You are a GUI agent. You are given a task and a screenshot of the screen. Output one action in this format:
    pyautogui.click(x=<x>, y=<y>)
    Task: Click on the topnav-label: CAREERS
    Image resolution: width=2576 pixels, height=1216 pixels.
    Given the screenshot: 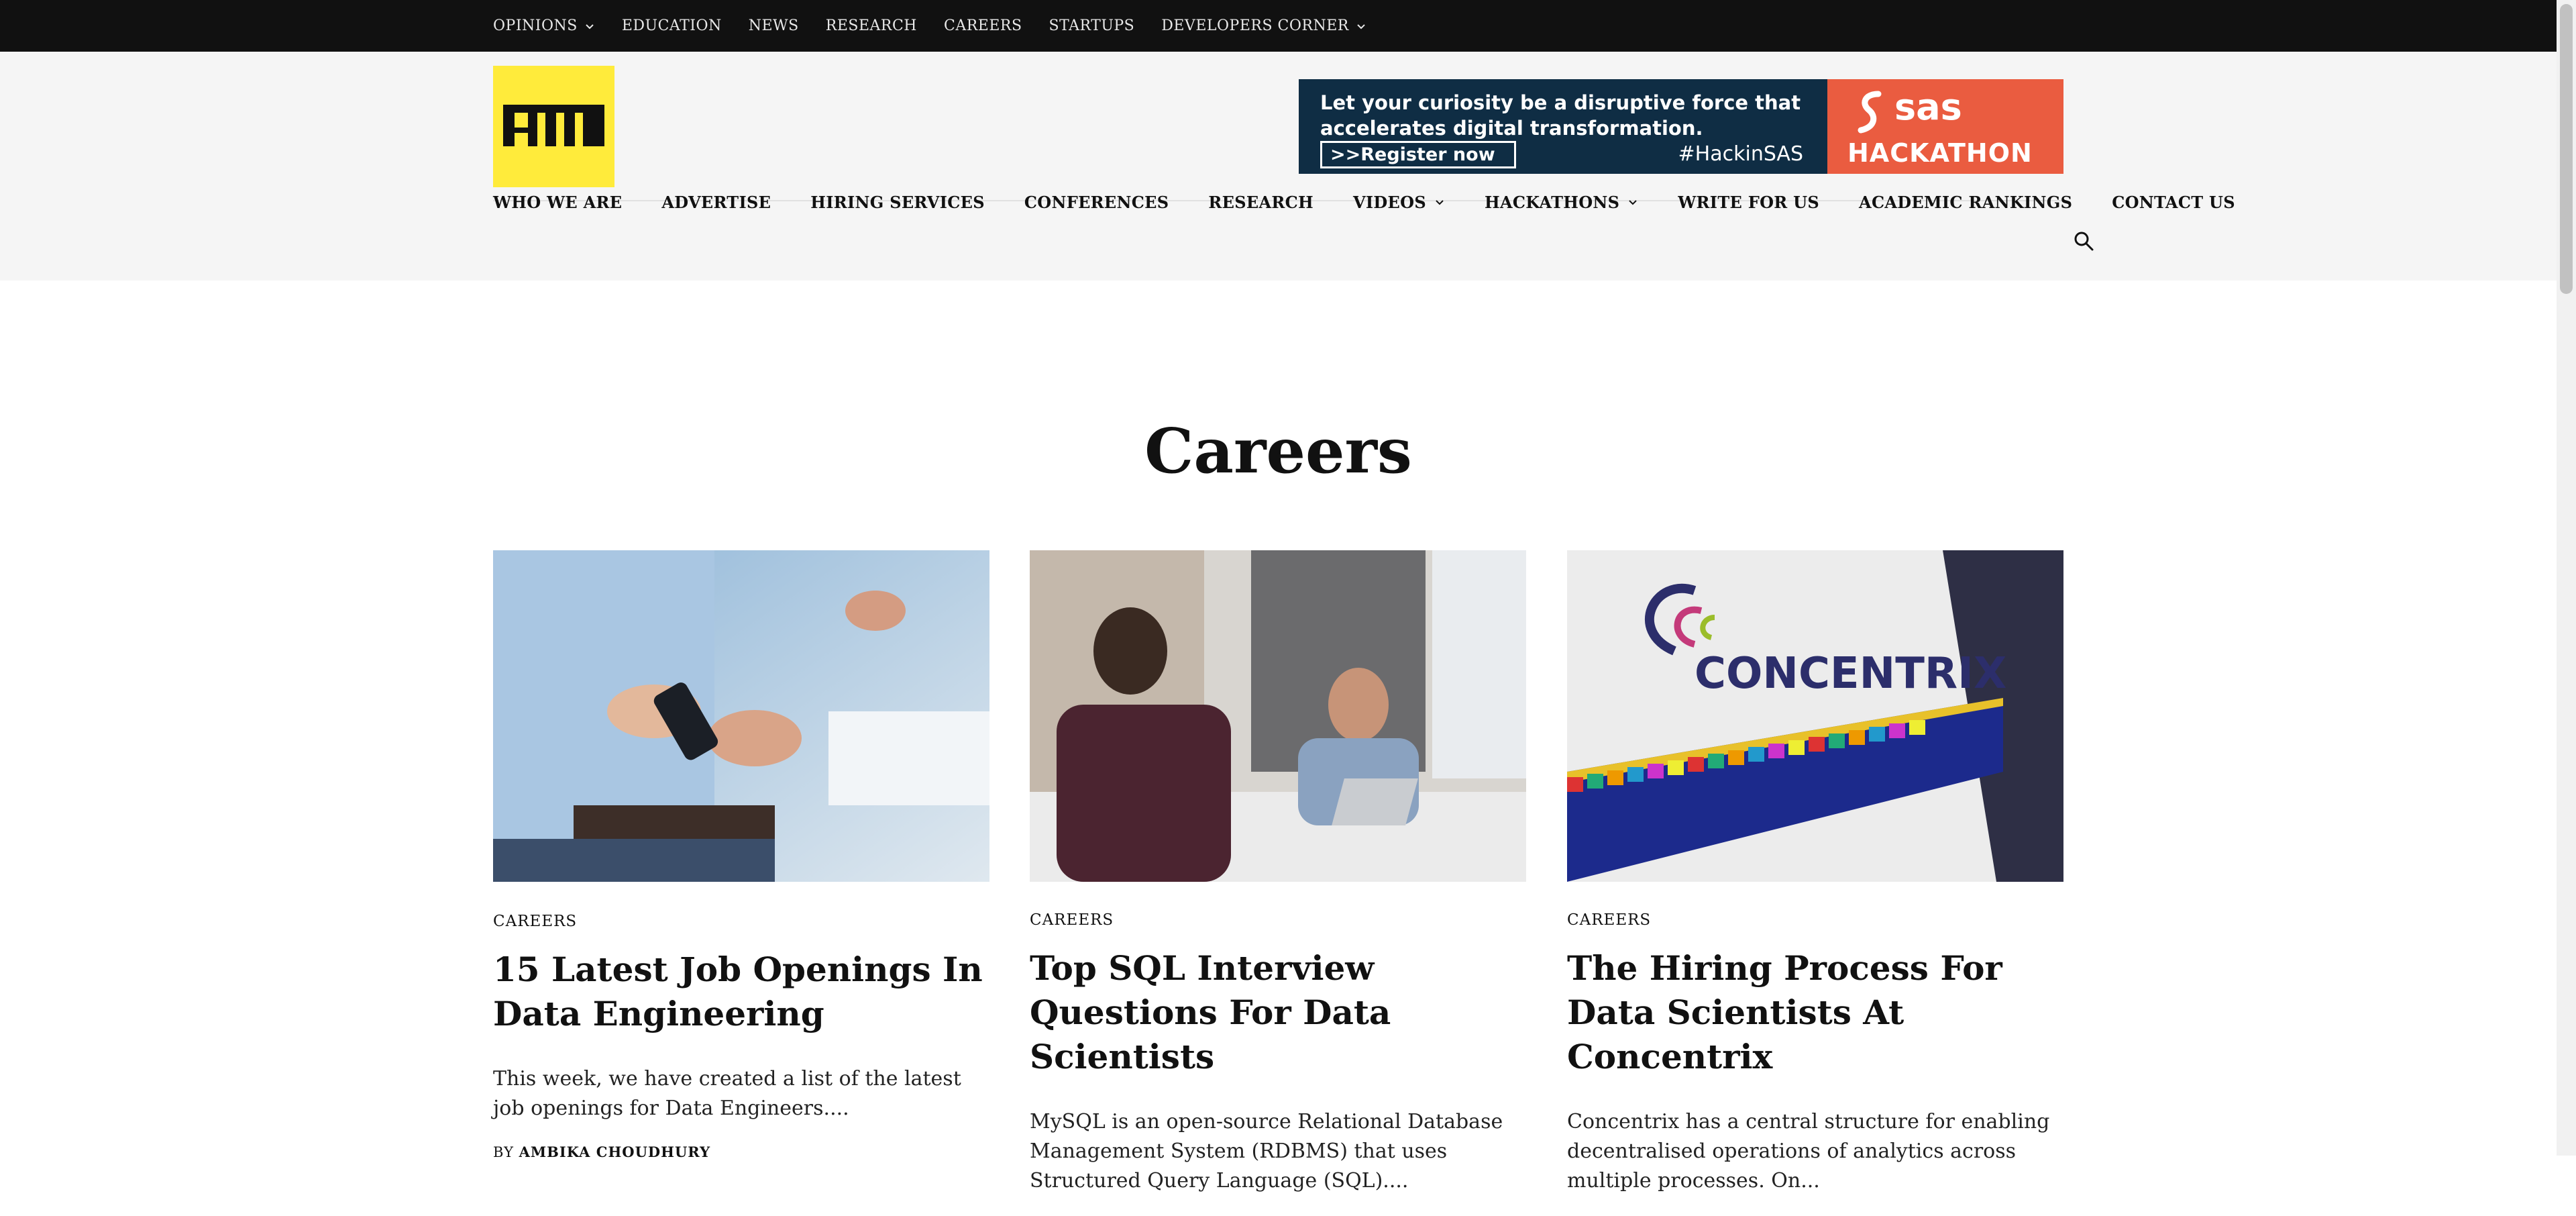 What is the action you would take?
    pyautogui.click(x=982, y=25)
    